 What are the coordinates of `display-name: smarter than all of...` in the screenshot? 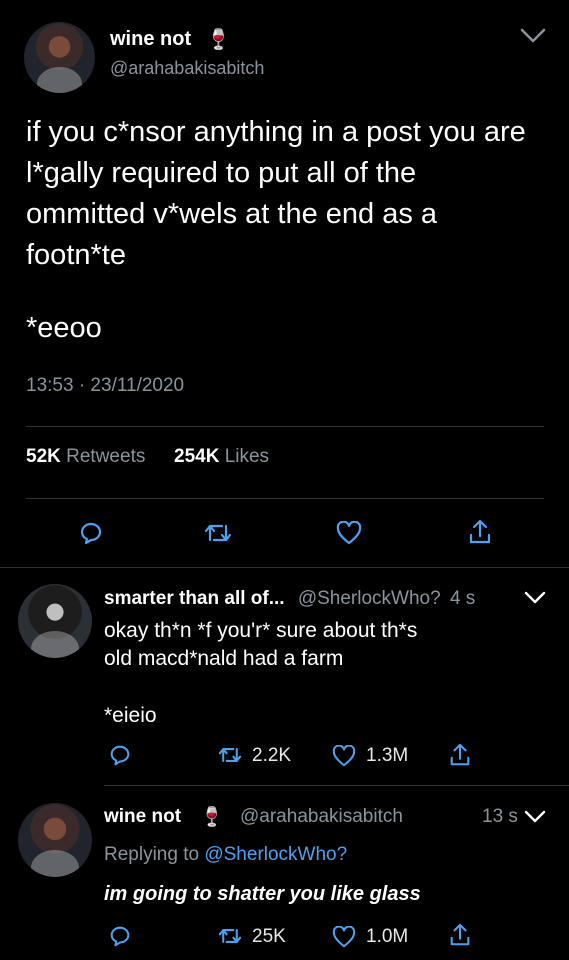 It's located at (194, 598).